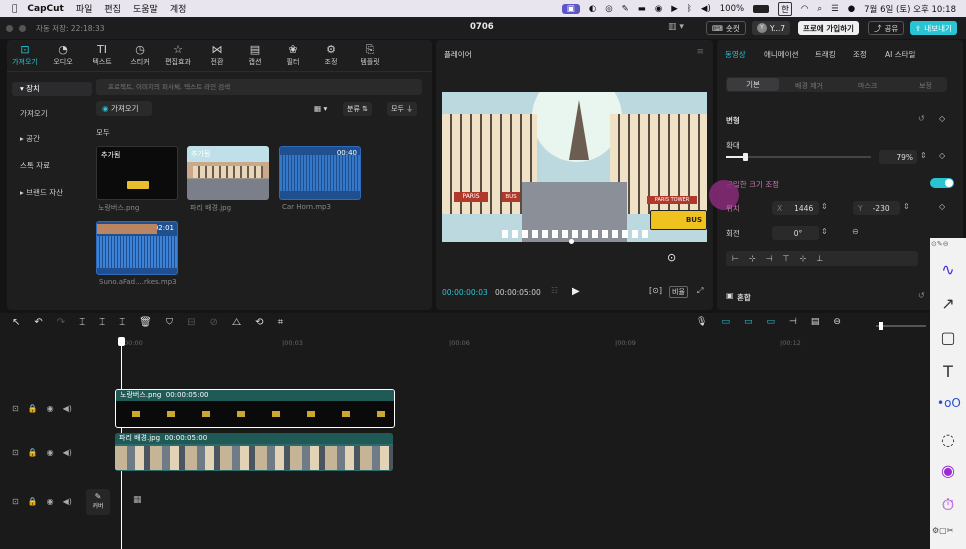 The height and width of the screenshot is (549, 966). I want to click on shield-icon: ⛉, so click(176, 322).